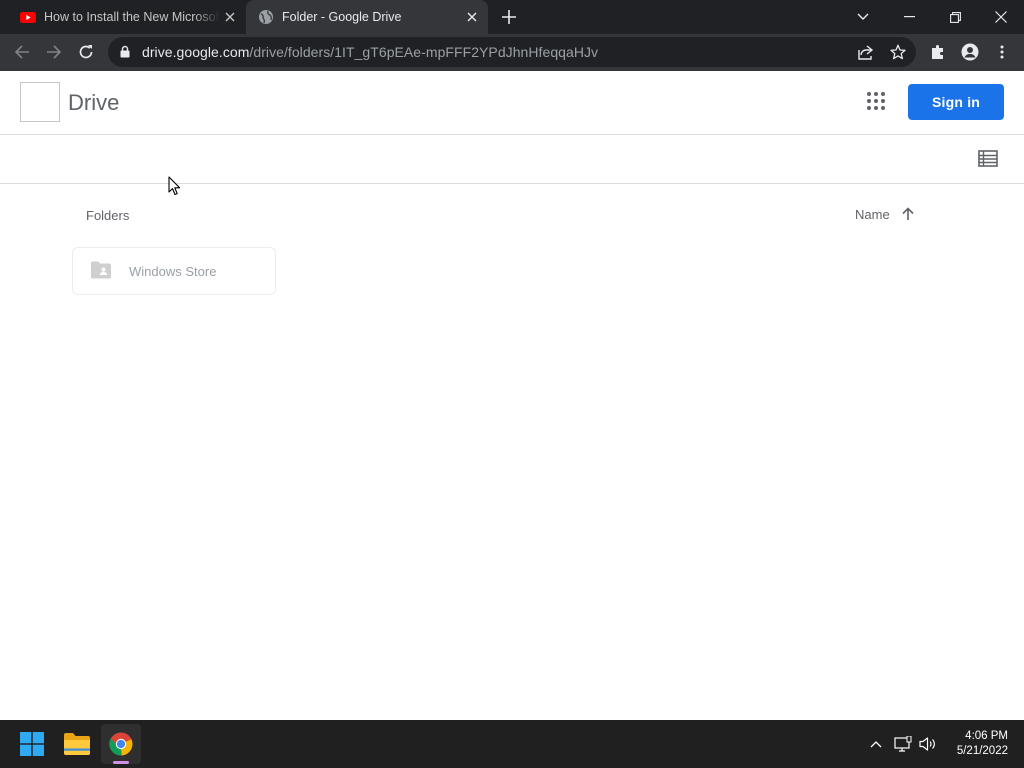  I want to click on view-toolbar, so click(512, 159).